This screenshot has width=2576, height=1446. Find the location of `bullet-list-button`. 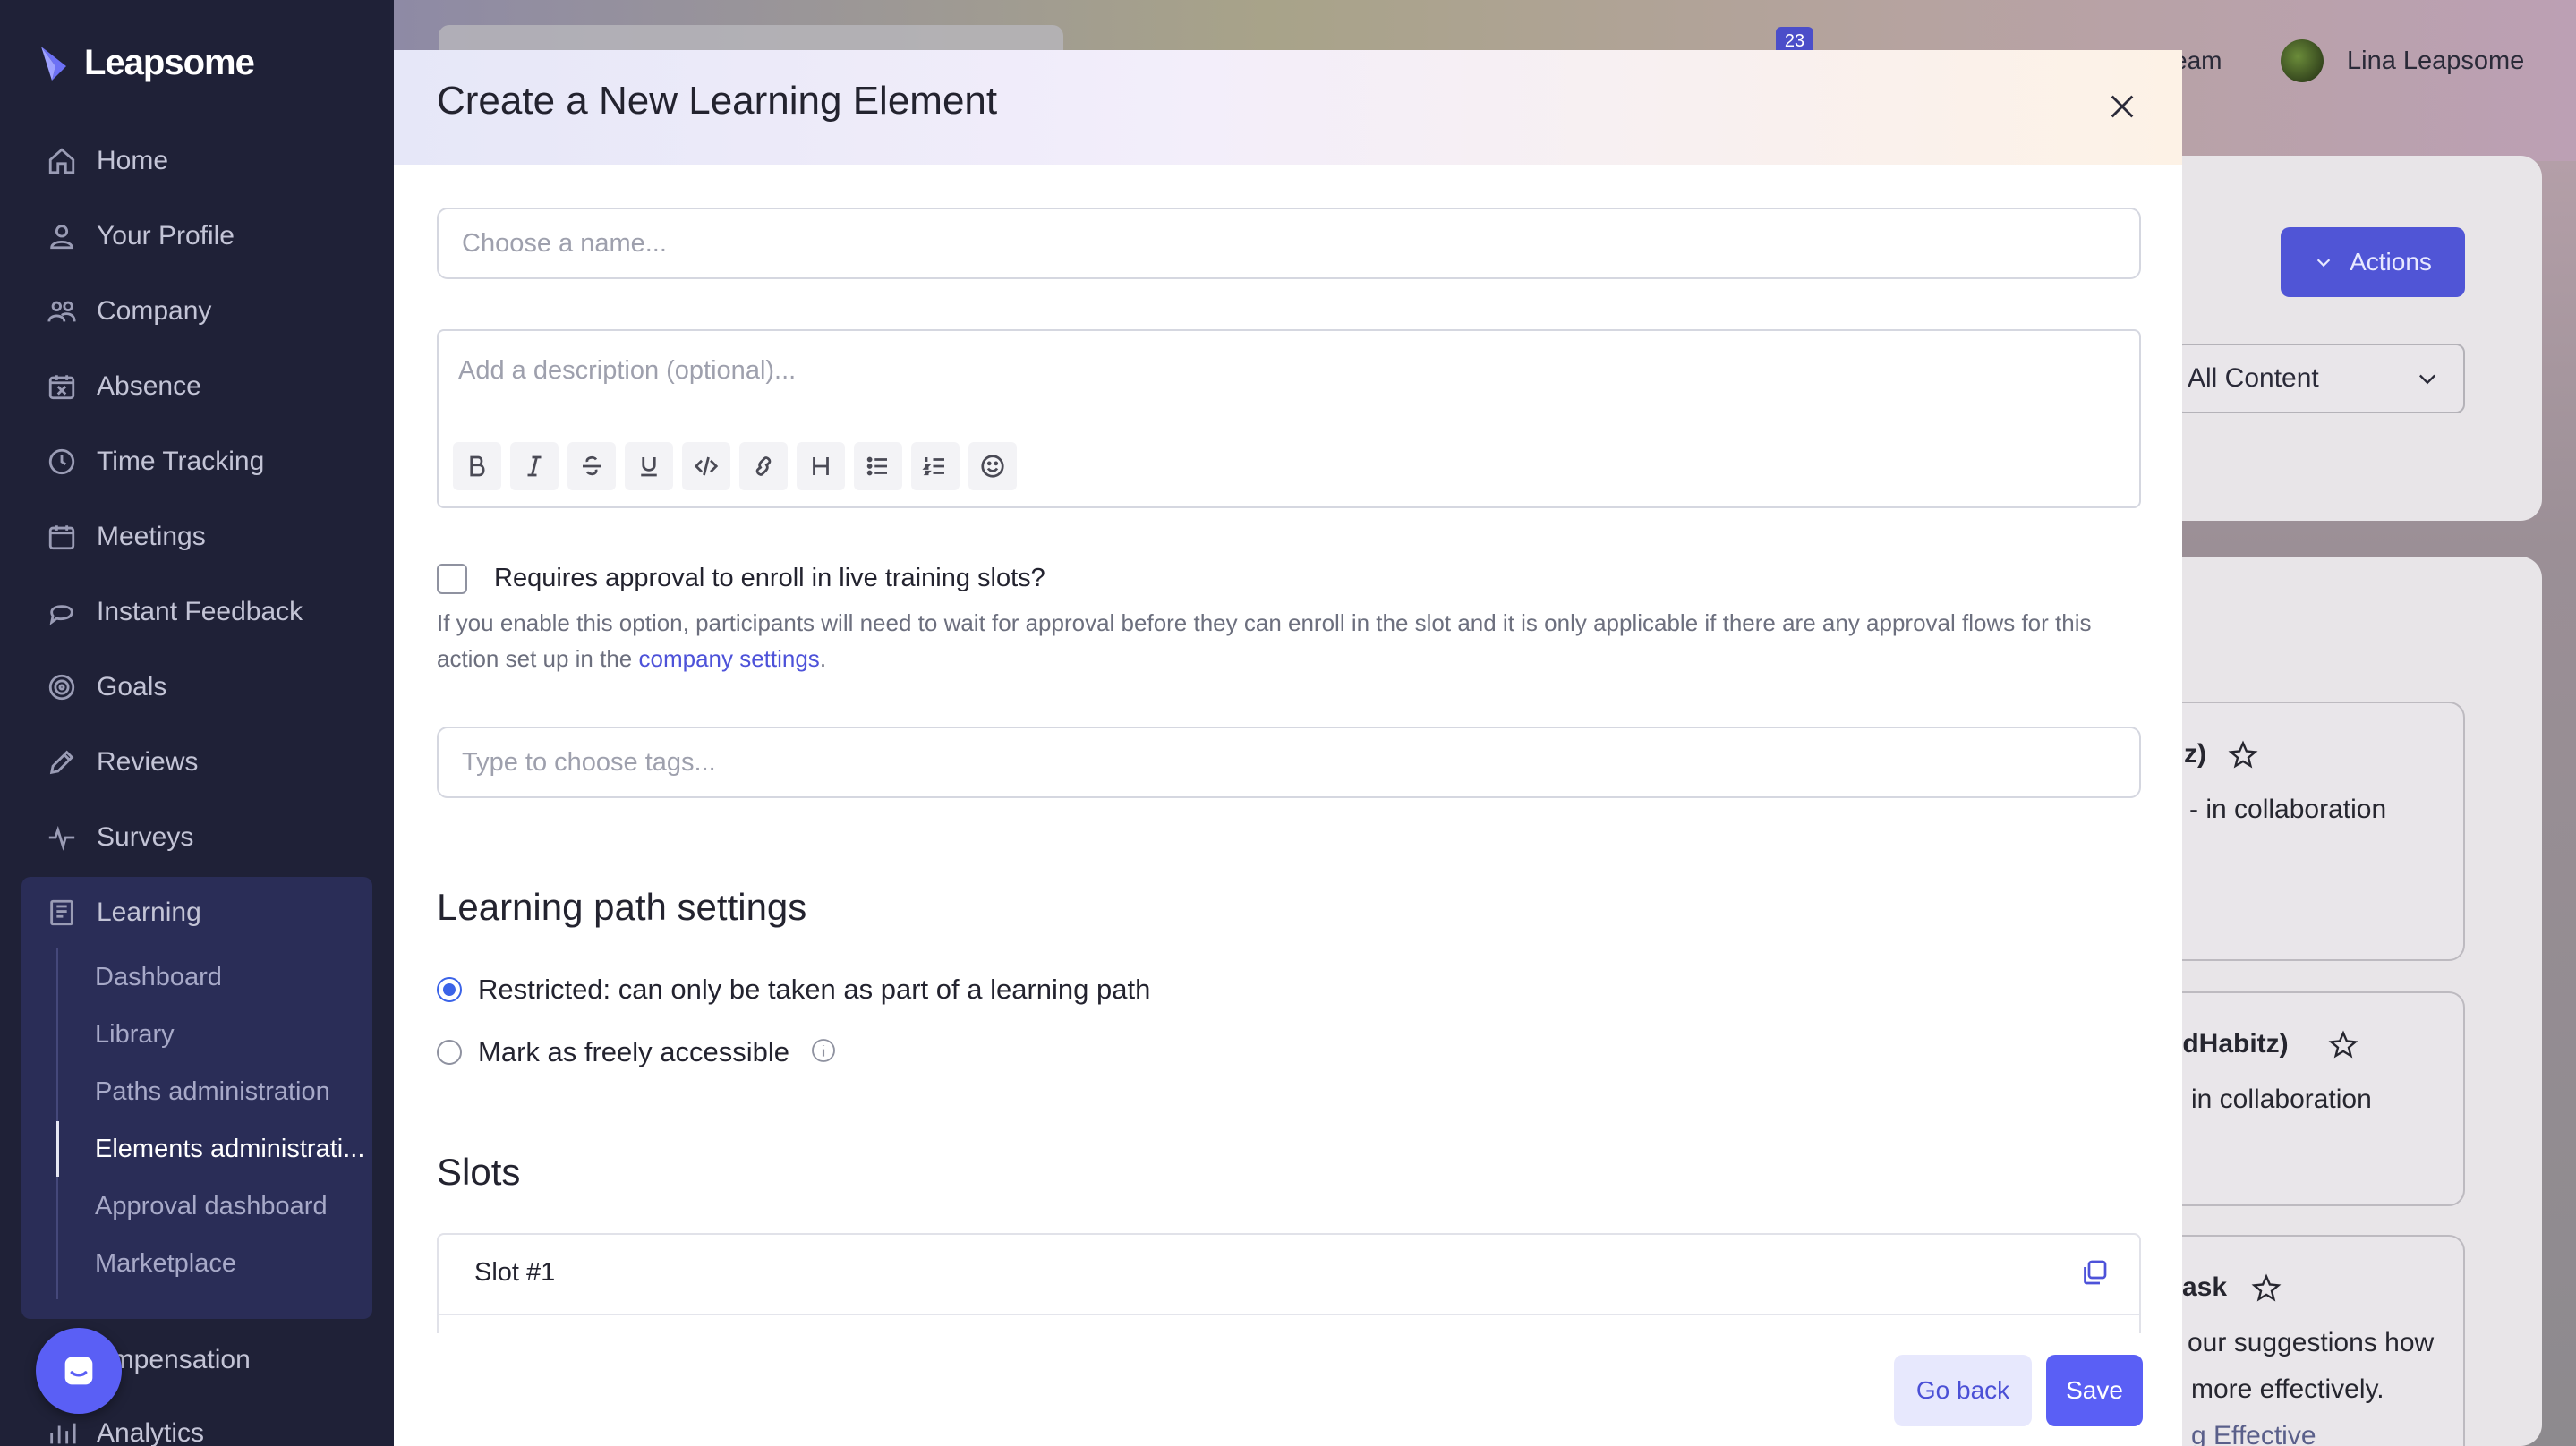

bullet-list-button is located at coordinates (878, 466).